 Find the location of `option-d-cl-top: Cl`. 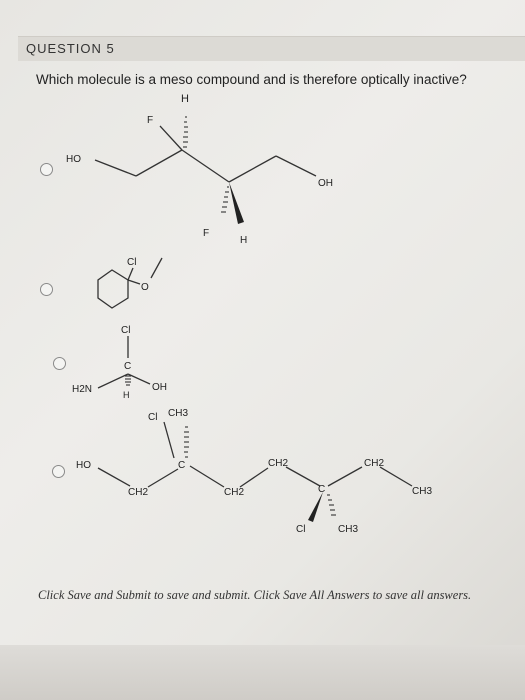

option-d-cl-top: Cl is located at coordinates (152, 417).